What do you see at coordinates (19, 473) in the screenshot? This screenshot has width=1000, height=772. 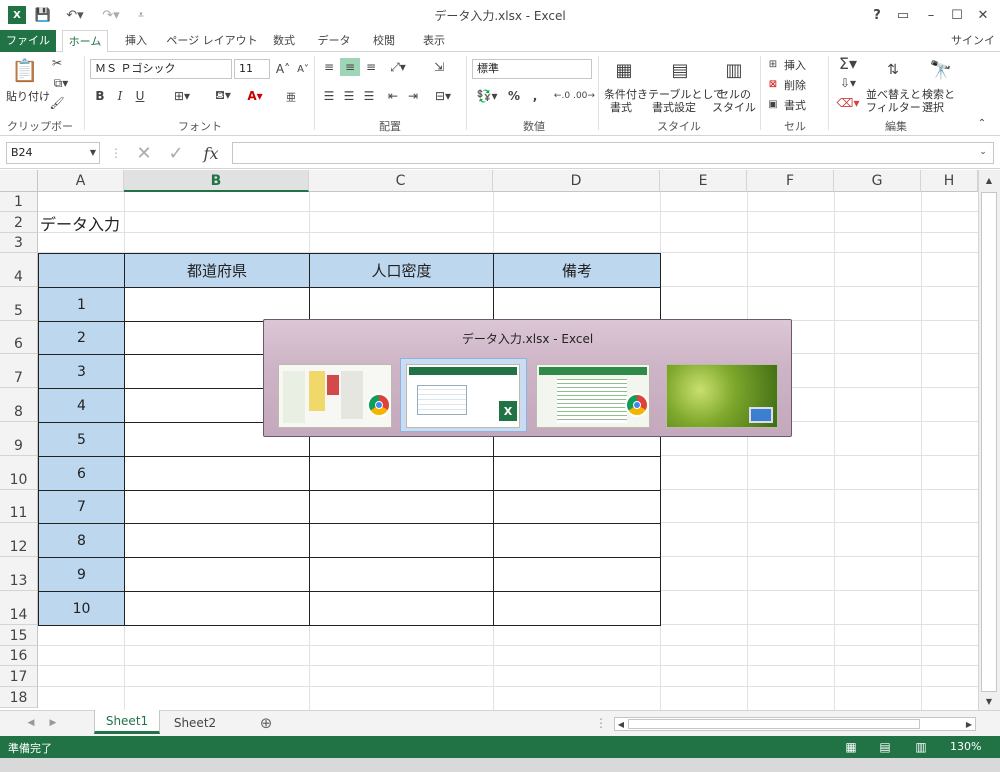 I see `row-header: 10` at bounding box center [19, 473].